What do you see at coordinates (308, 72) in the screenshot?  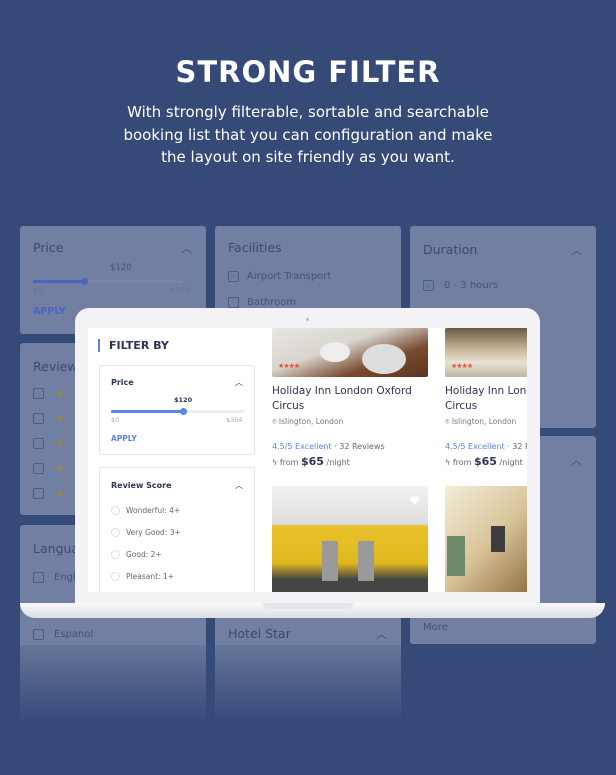 I see `page-title: STRONG FILTER` at bounding box center [308, 72].